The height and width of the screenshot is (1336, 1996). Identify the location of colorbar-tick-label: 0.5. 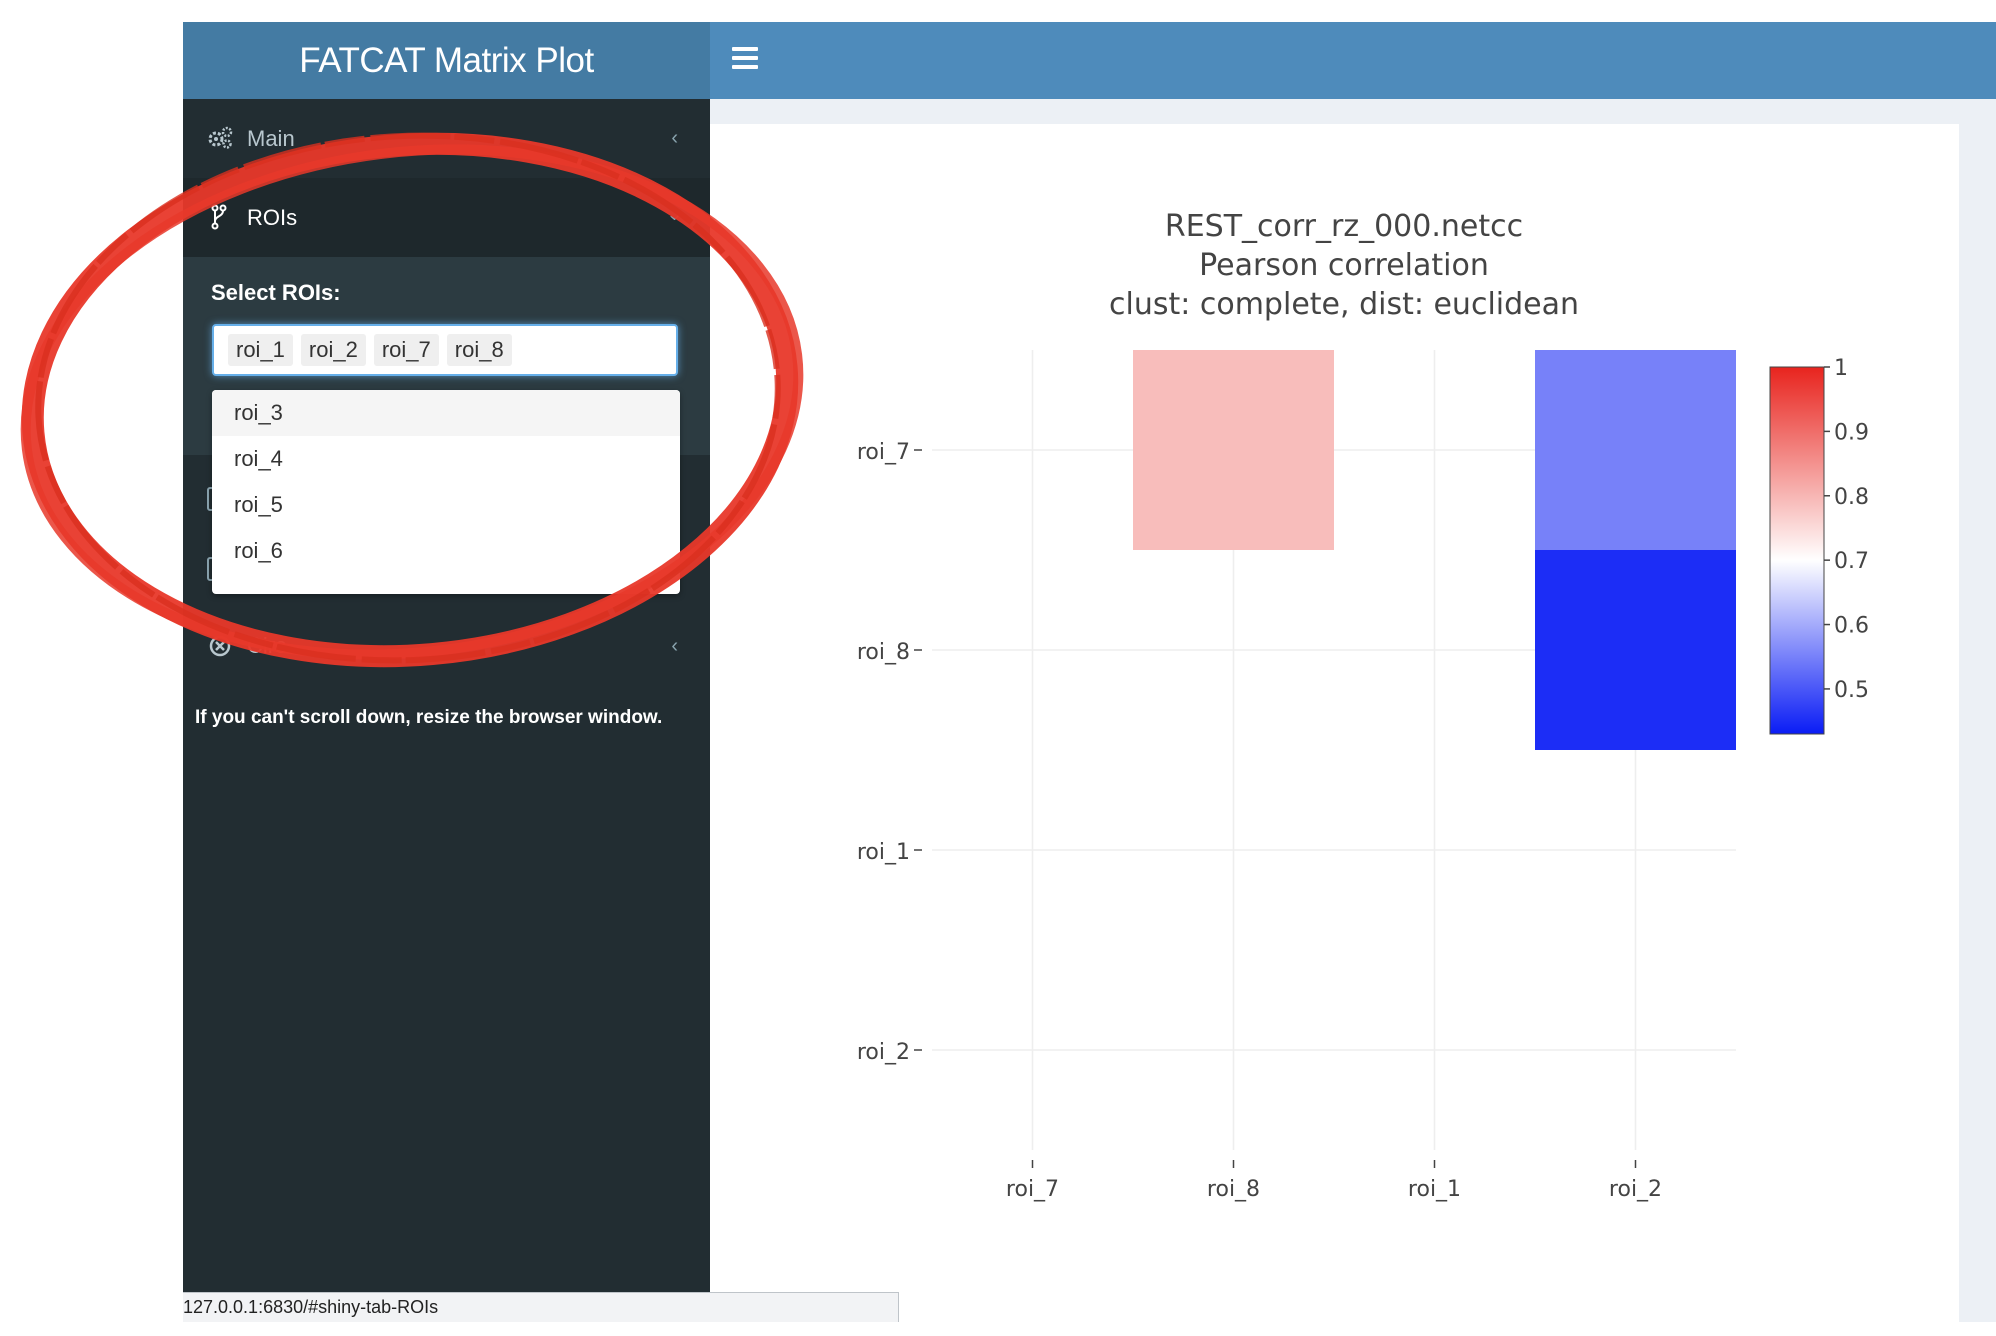
(1851, 690).